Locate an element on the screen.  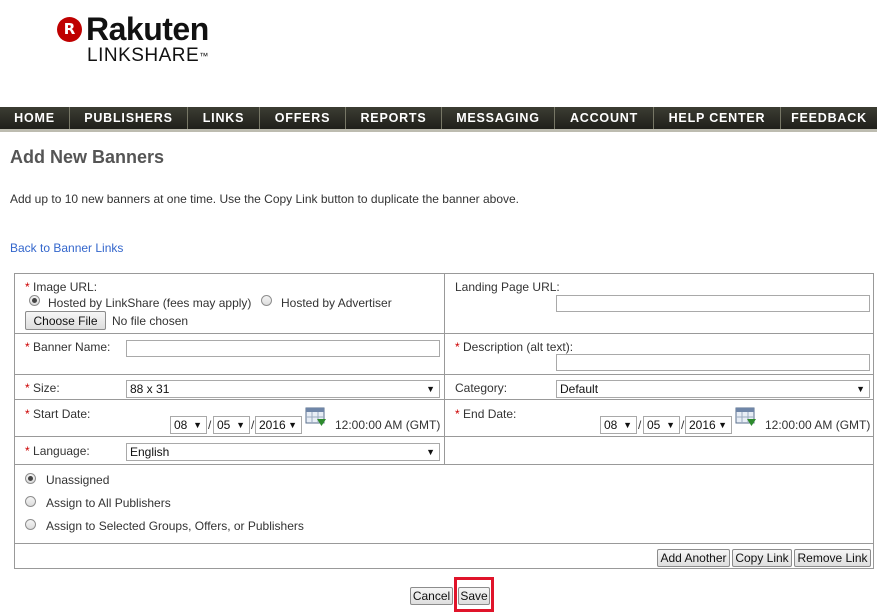
landing-page-url-label: Landing Page URL: is located at coordinates (507, 287).